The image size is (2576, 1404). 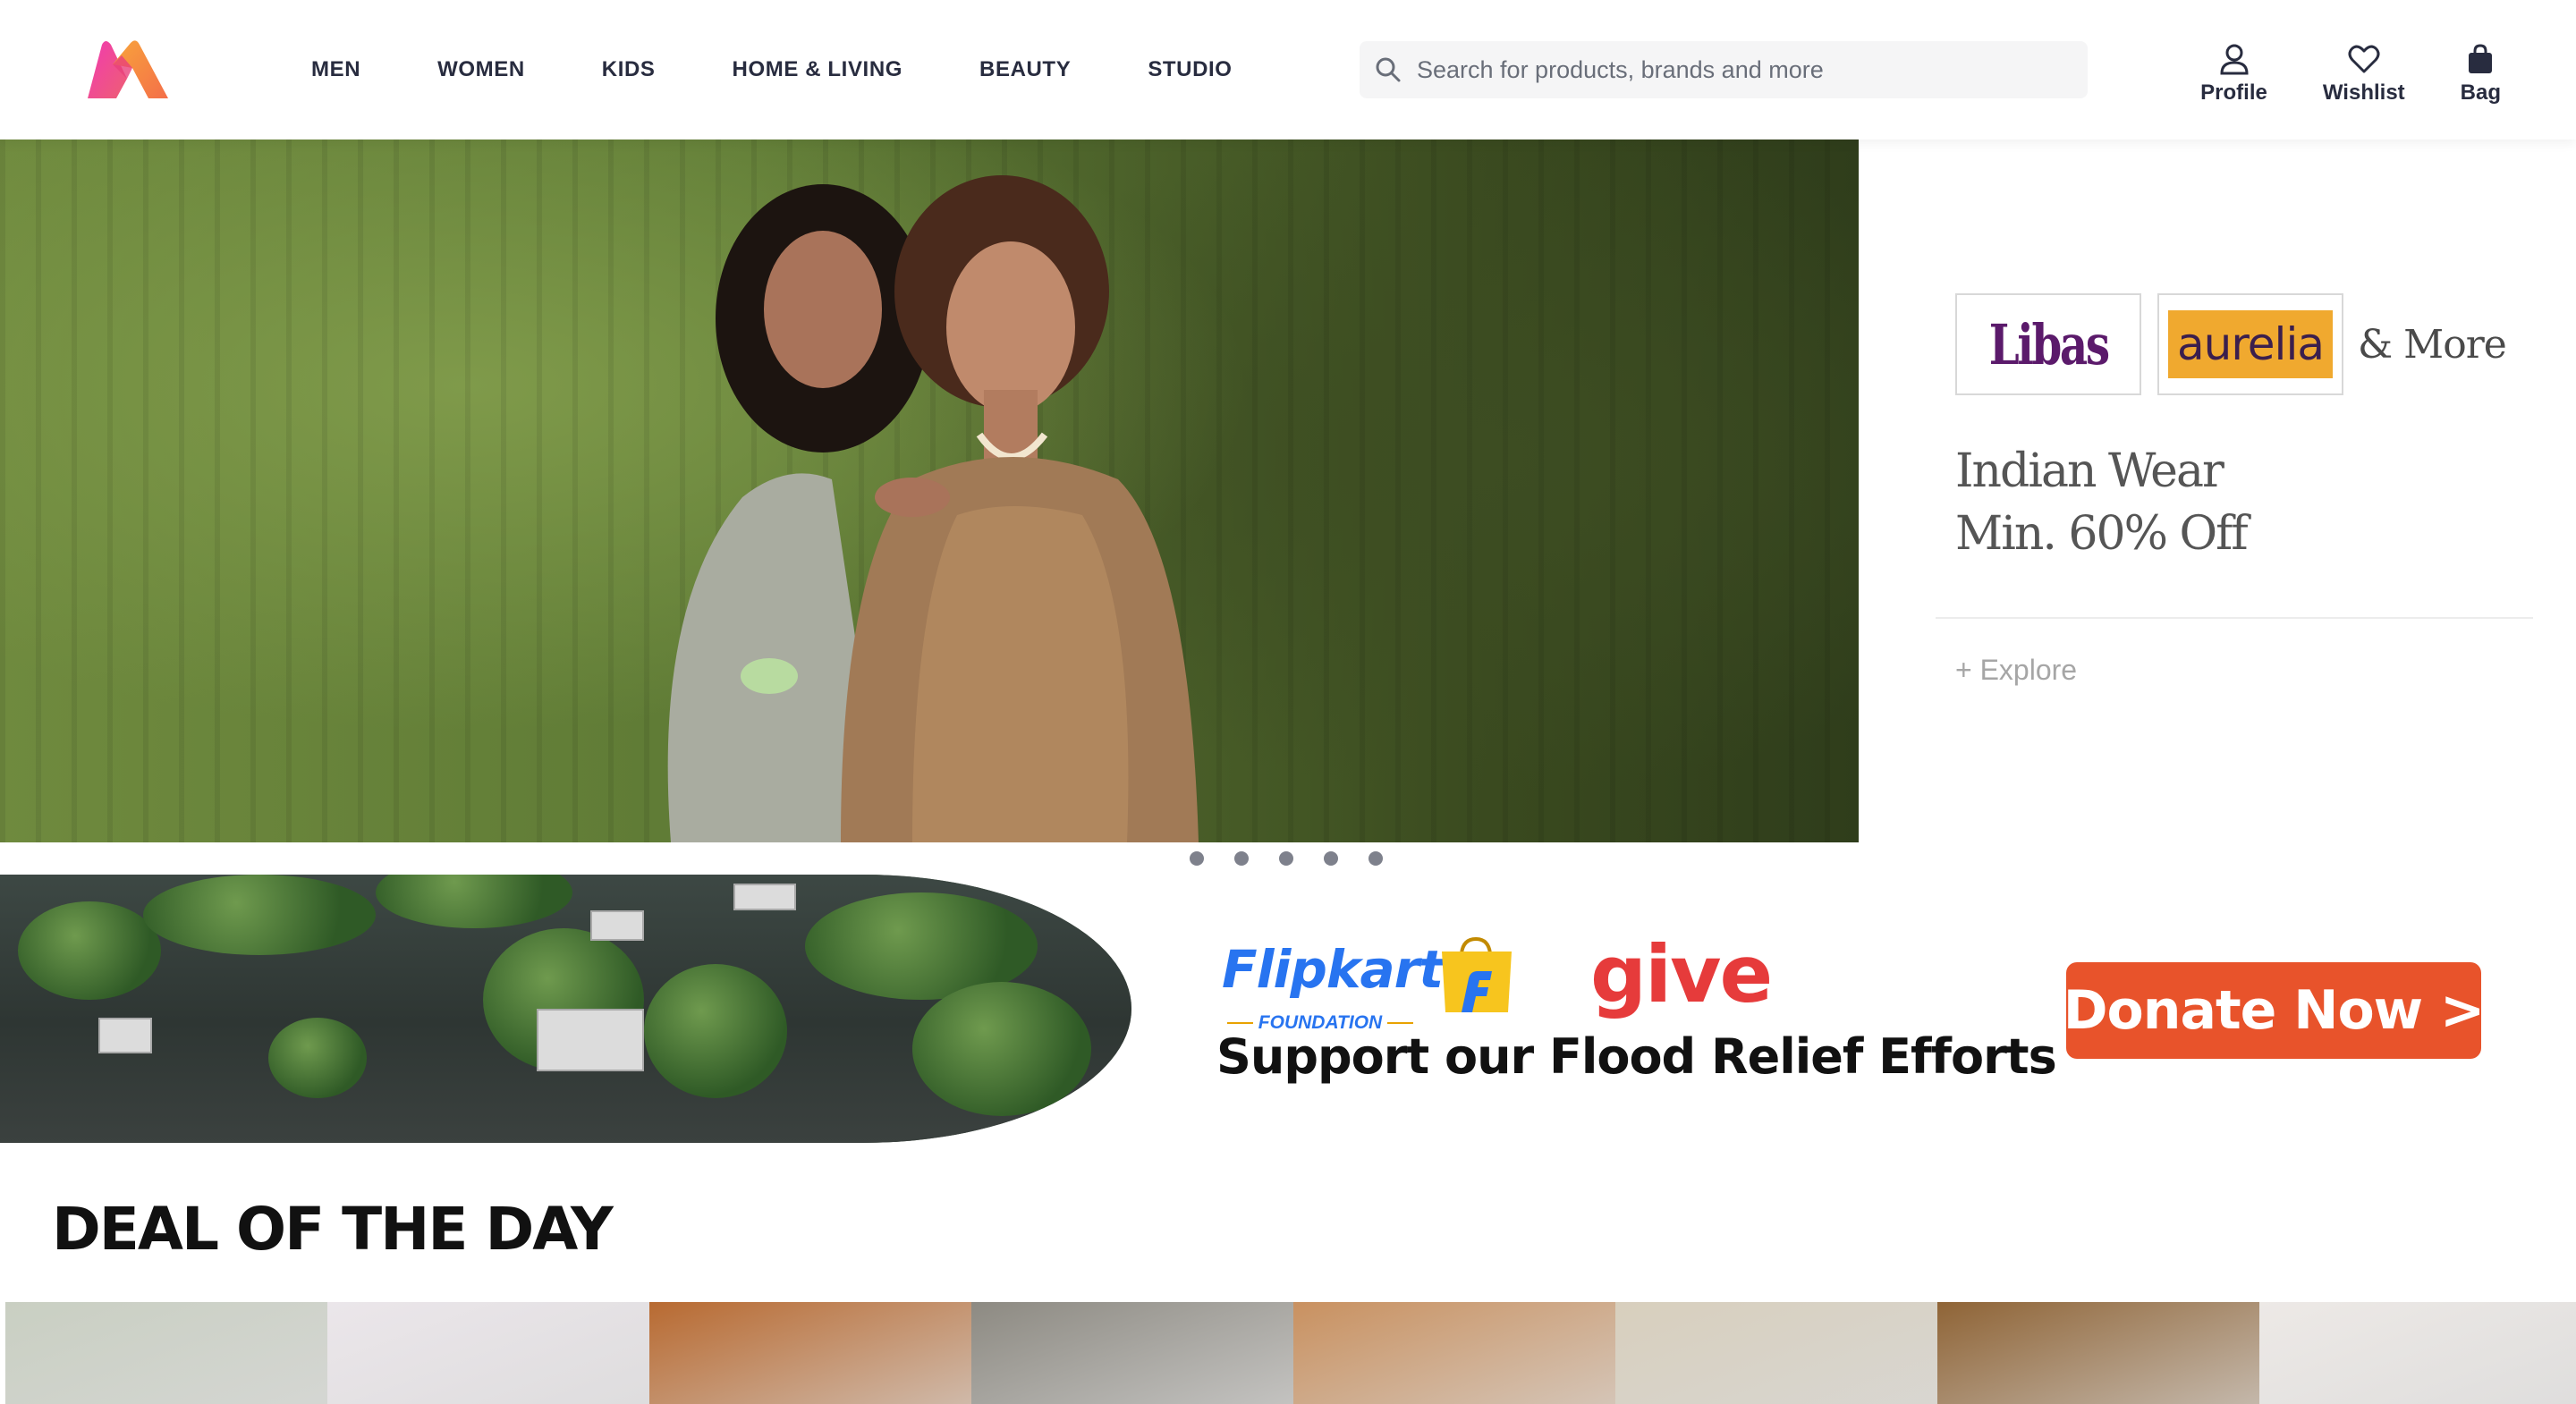 I want to click on wishlist-button: Wishlist, so click(x=2364, y=73).